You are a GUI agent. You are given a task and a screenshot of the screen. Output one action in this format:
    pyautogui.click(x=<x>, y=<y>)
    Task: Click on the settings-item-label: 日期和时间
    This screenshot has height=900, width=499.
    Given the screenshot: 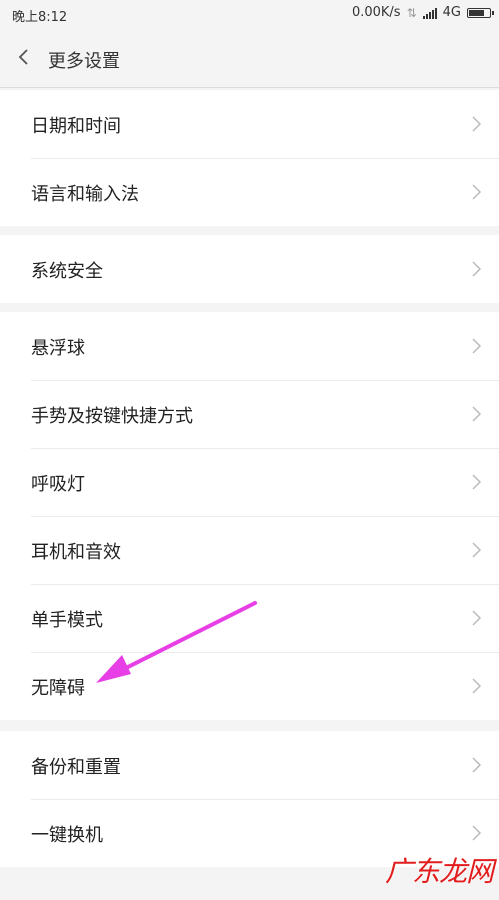 What is the action you would take?
    pyautogui.click(x=76, y=126)
    